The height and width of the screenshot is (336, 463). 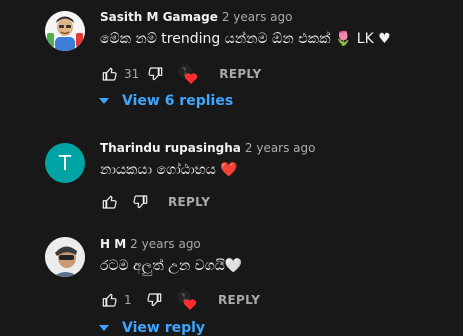 I want to click on view-replies-label: View reply, so click(x=164, y=328).